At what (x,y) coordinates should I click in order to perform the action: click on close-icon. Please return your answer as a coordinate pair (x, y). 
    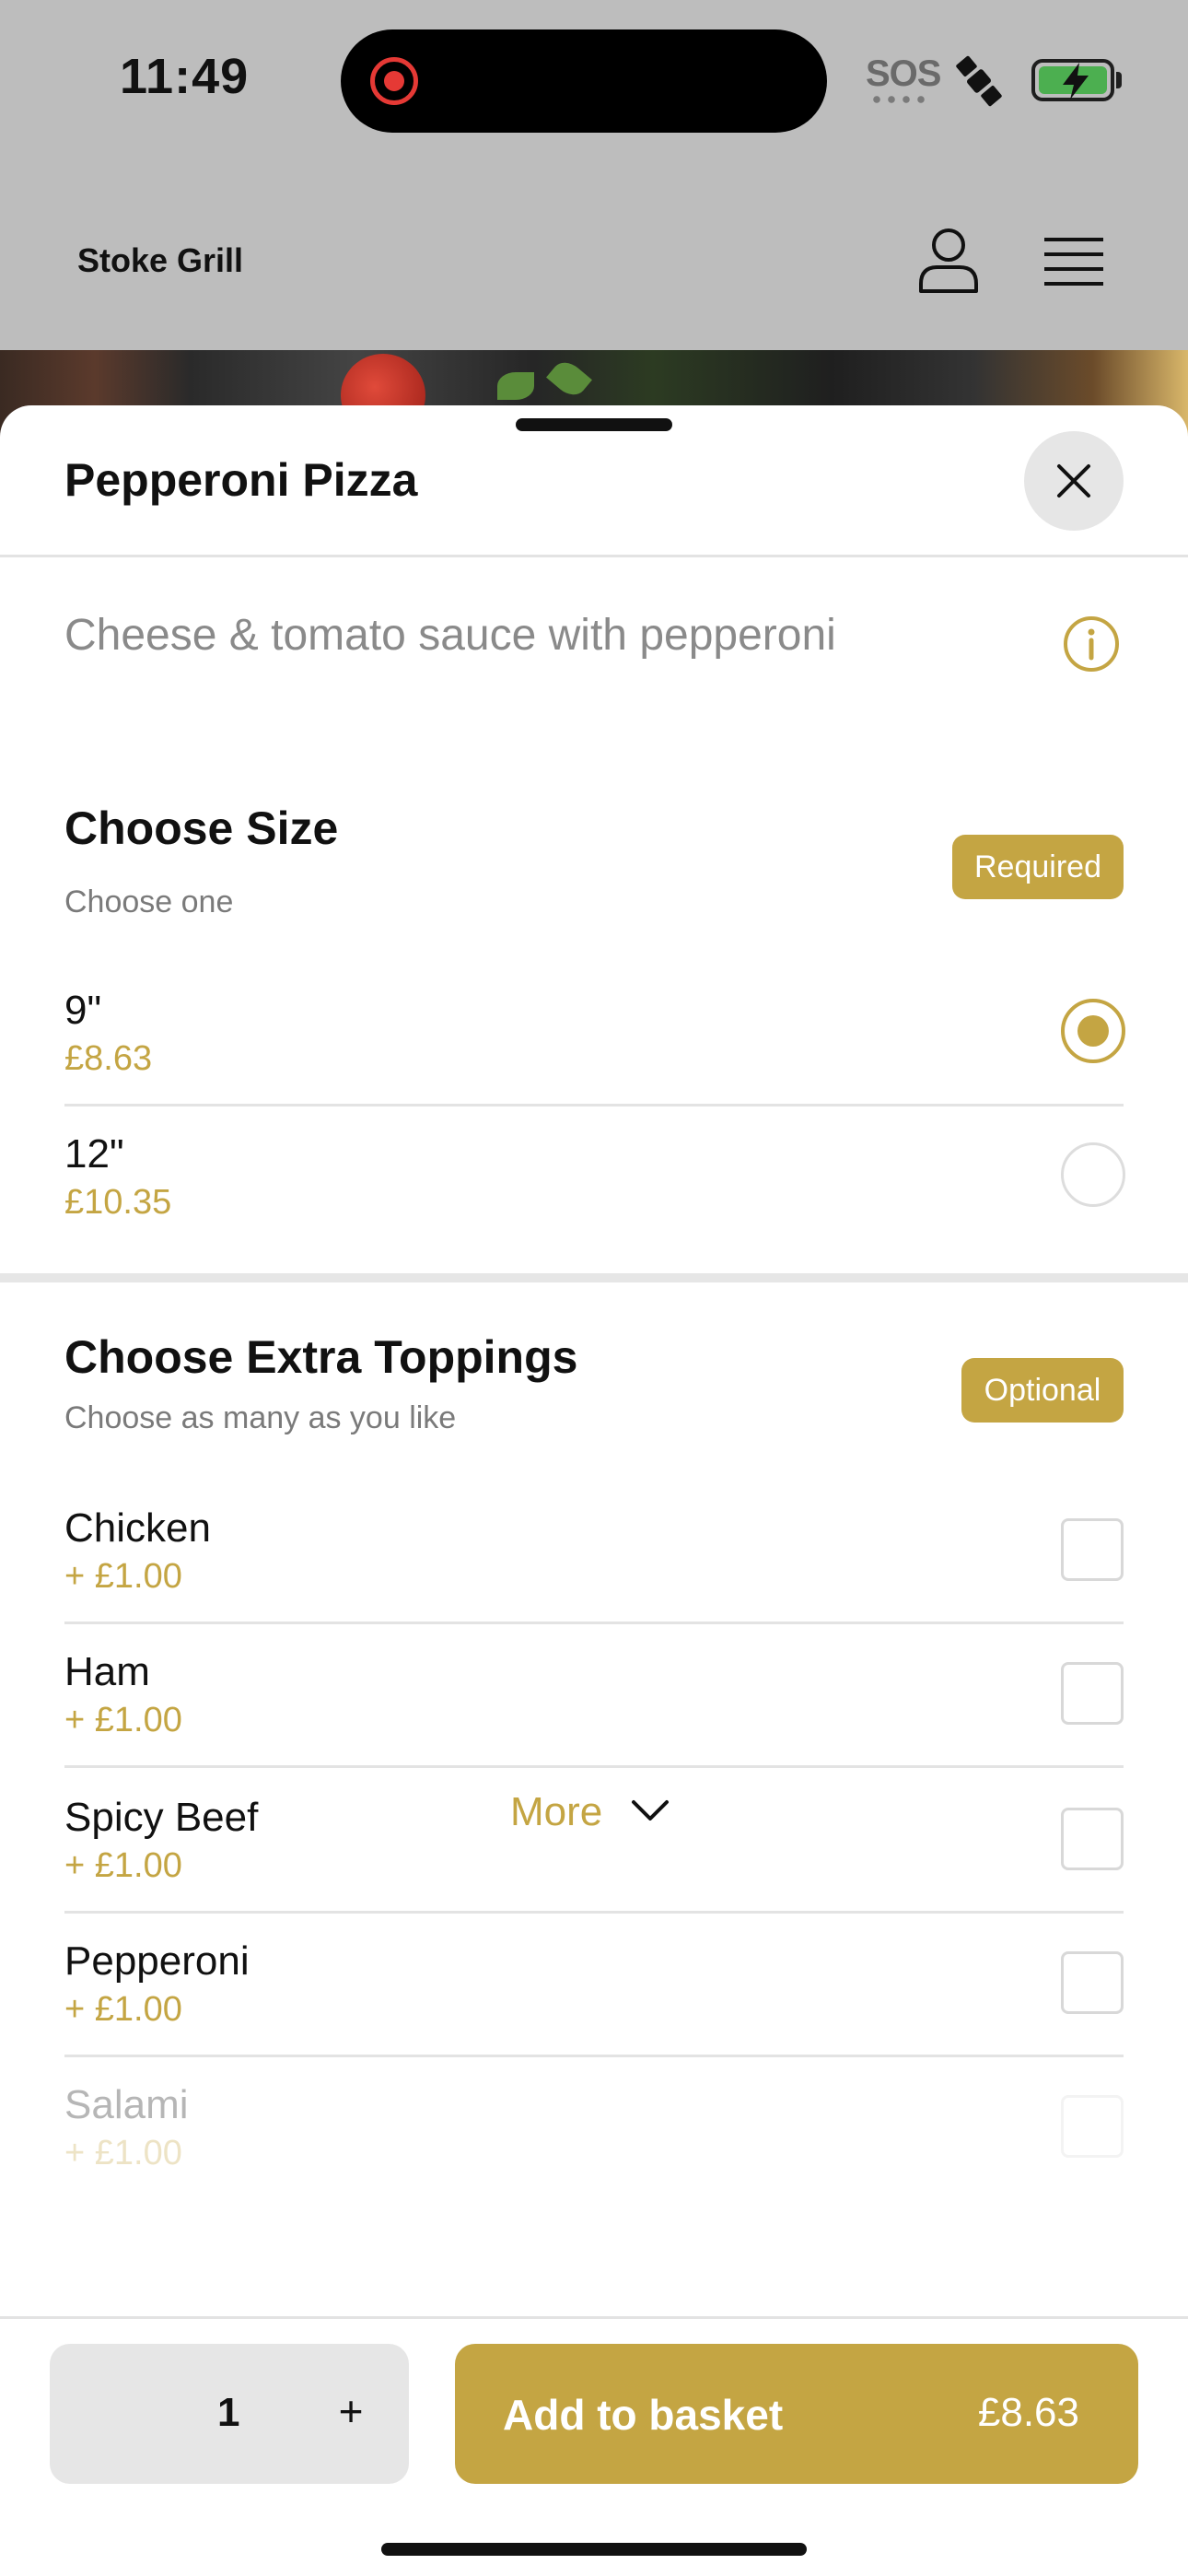
    Looking at the image, I should click on (1073, 481).